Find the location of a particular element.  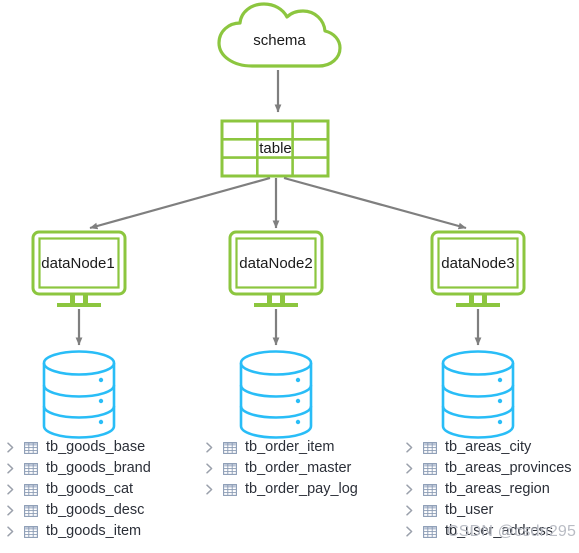

table-list-item: tb_goods_item is located at coordinates (77, 531).